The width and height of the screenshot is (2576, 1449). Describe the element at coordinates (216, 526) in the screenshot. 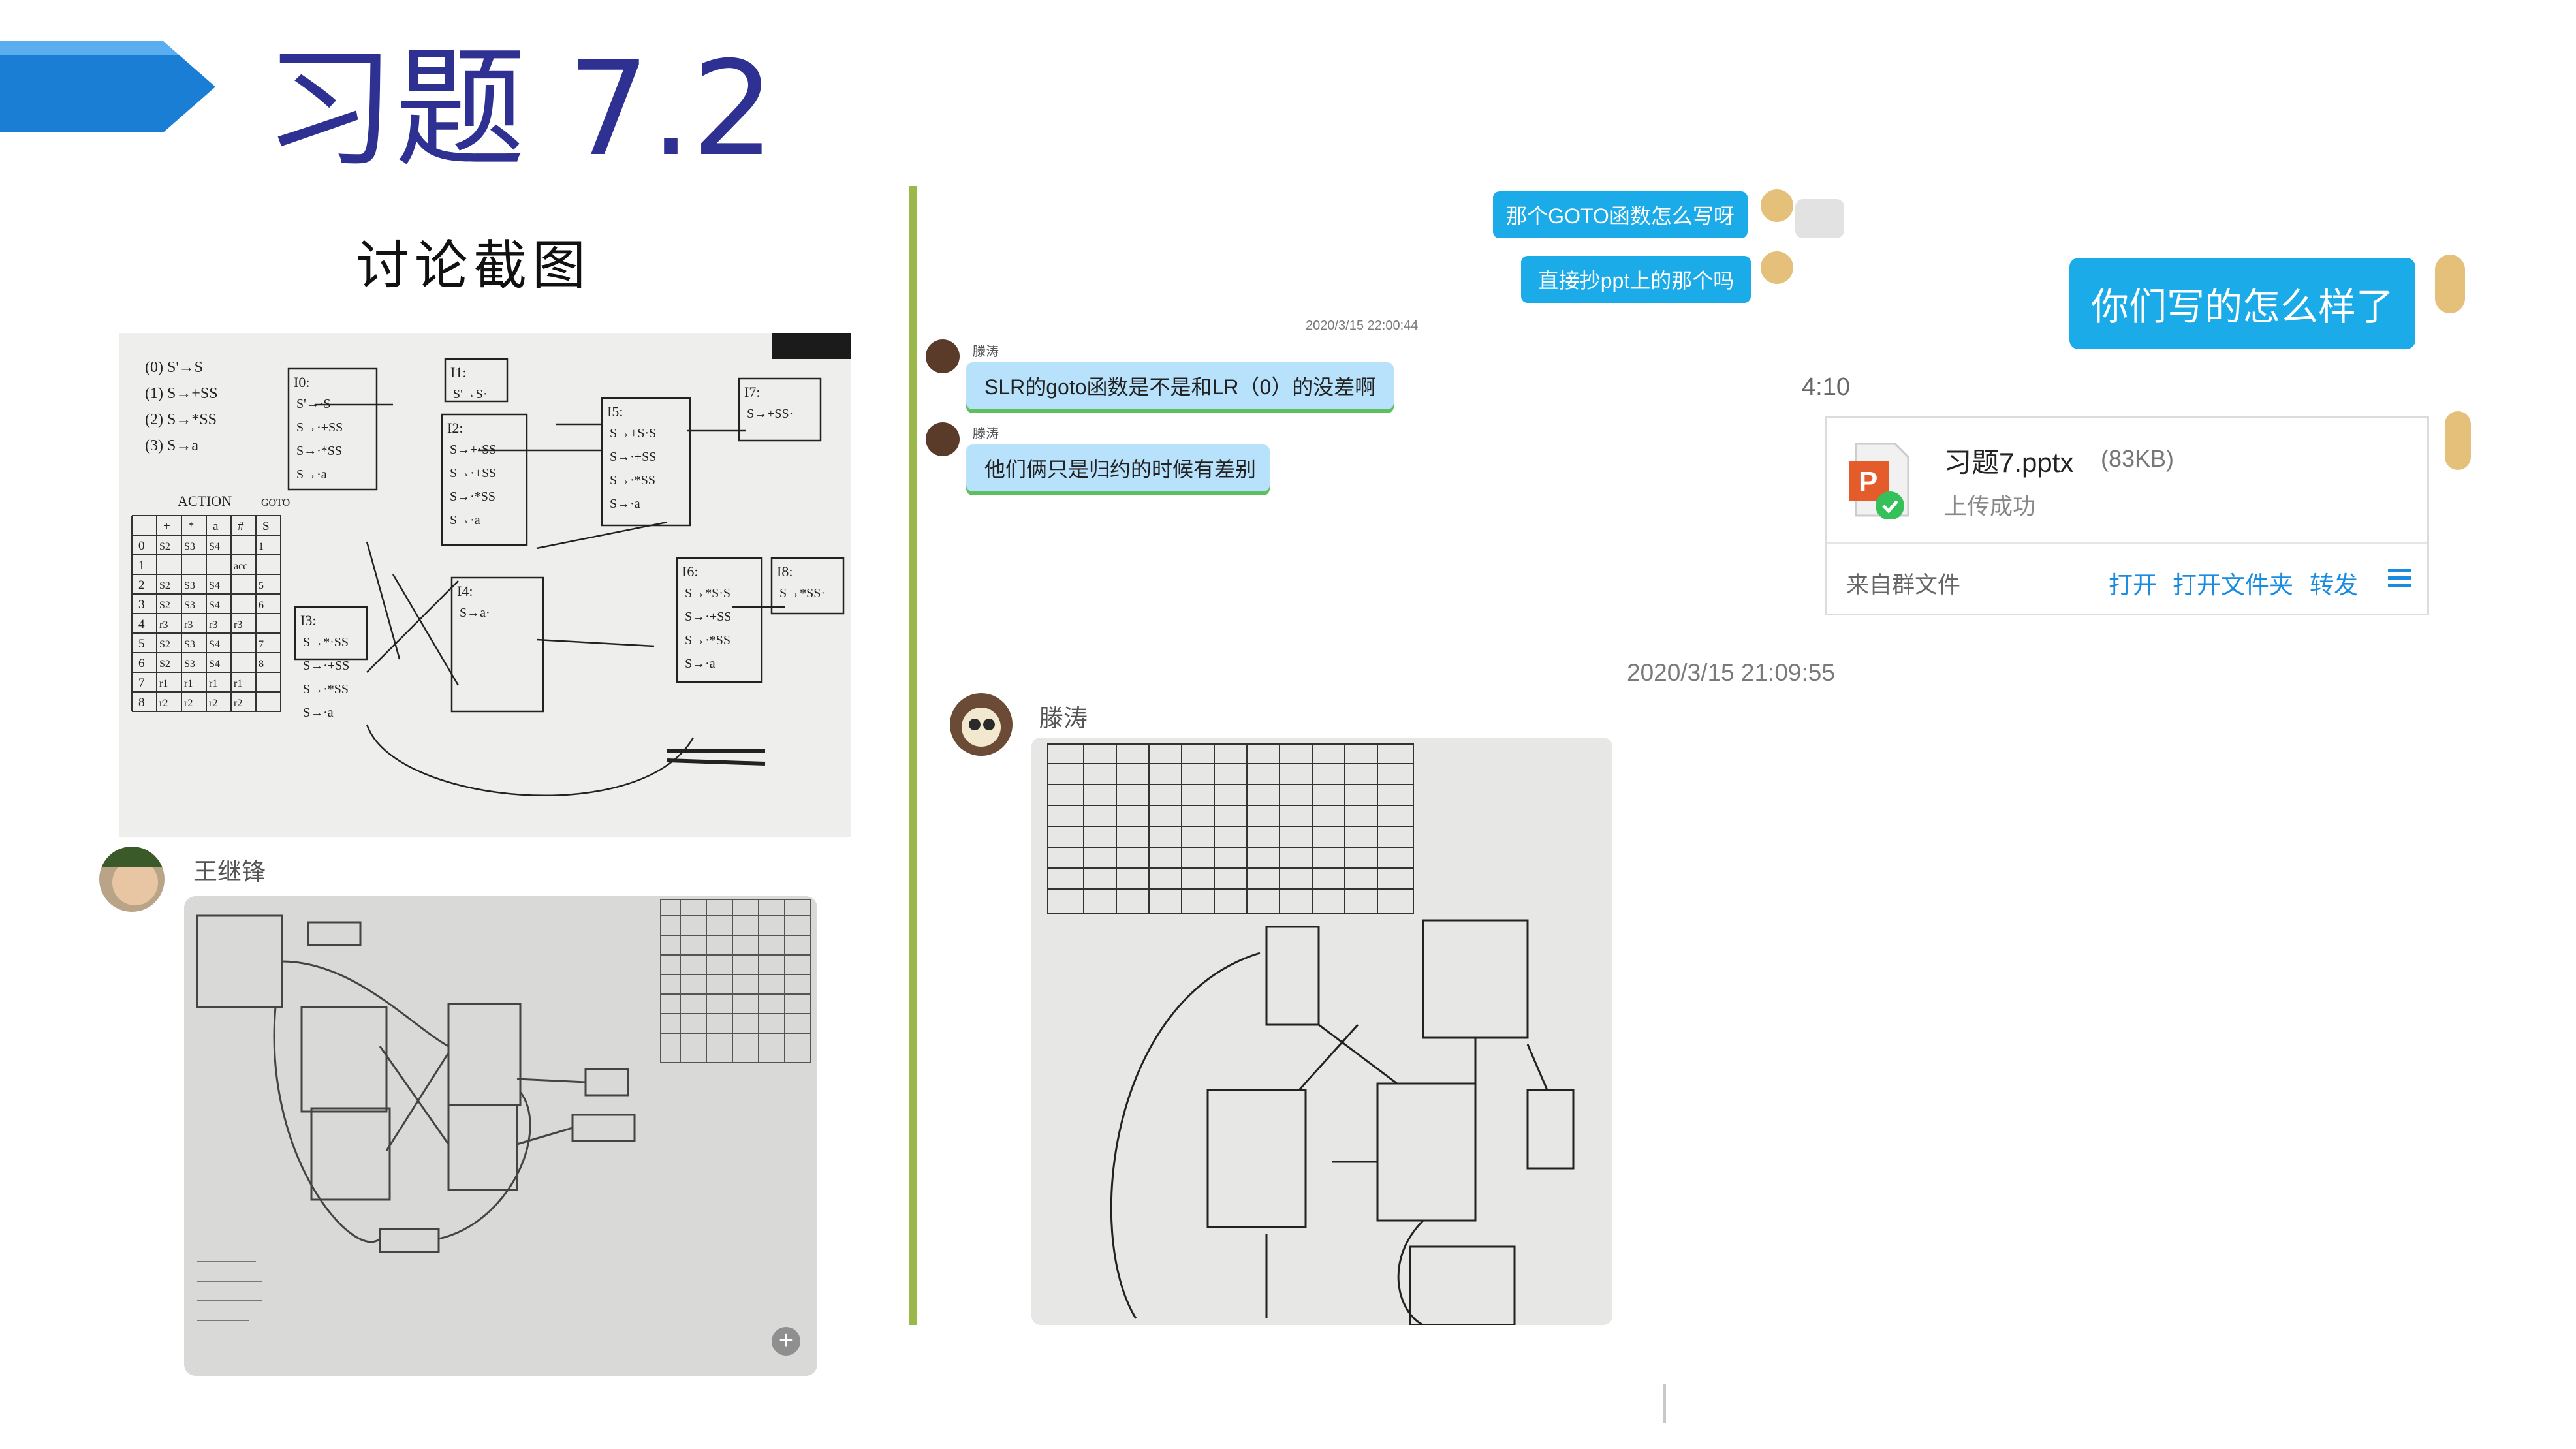

I see `table-col-header: a` at that location.